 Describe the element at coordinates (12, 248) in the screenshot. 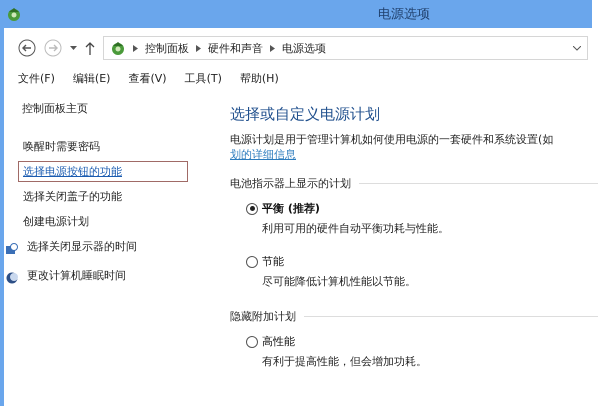

I see `monitor-clock-icon` at that location.